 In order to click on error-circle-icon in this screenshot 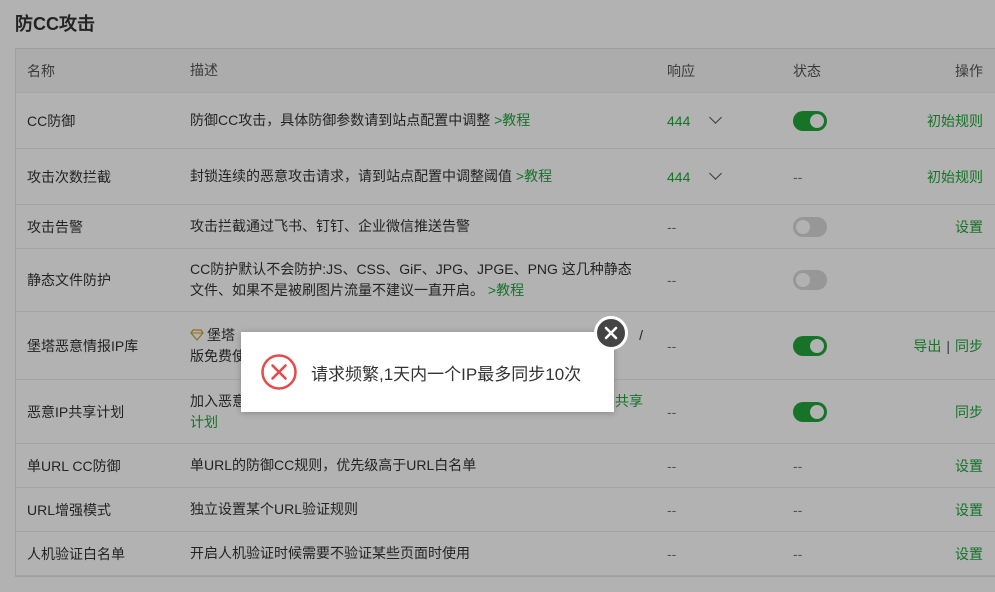, I will do `click(279, 372)`.